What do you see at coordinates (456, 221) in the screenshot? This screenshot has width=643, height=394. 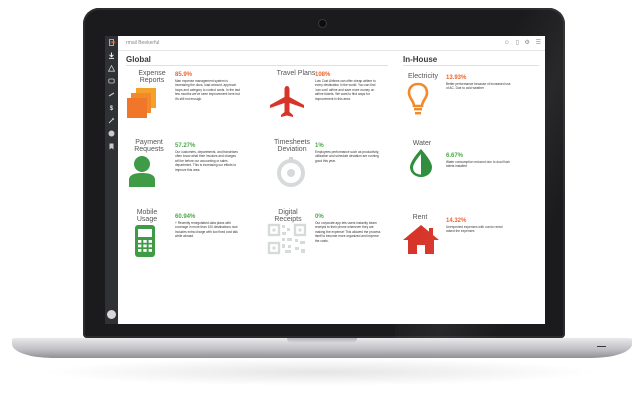 I see `rent-value: 14.32%` at bounding box center [456, 221].